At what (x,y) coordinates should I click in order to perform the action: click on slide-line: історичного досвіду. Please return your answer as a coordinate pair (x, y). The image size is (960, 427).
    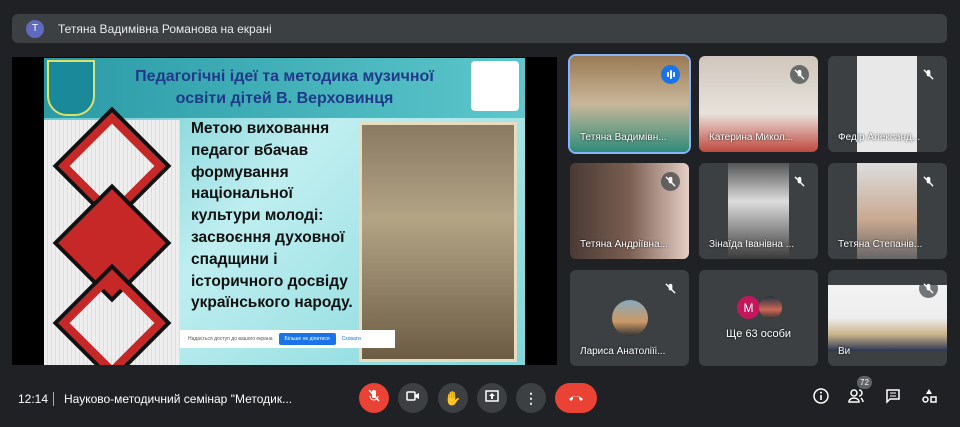
    Looking at the image, I should click on (269, 281).